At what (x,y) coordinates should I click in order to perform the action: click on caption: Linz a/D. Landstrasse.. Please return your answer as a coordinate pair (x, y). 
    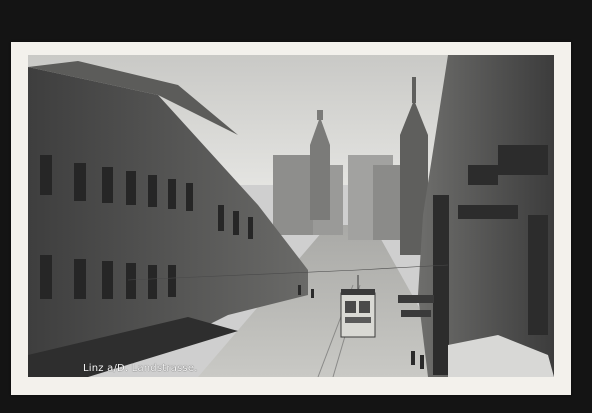
    Looking at the image, I should click on (140, 368).